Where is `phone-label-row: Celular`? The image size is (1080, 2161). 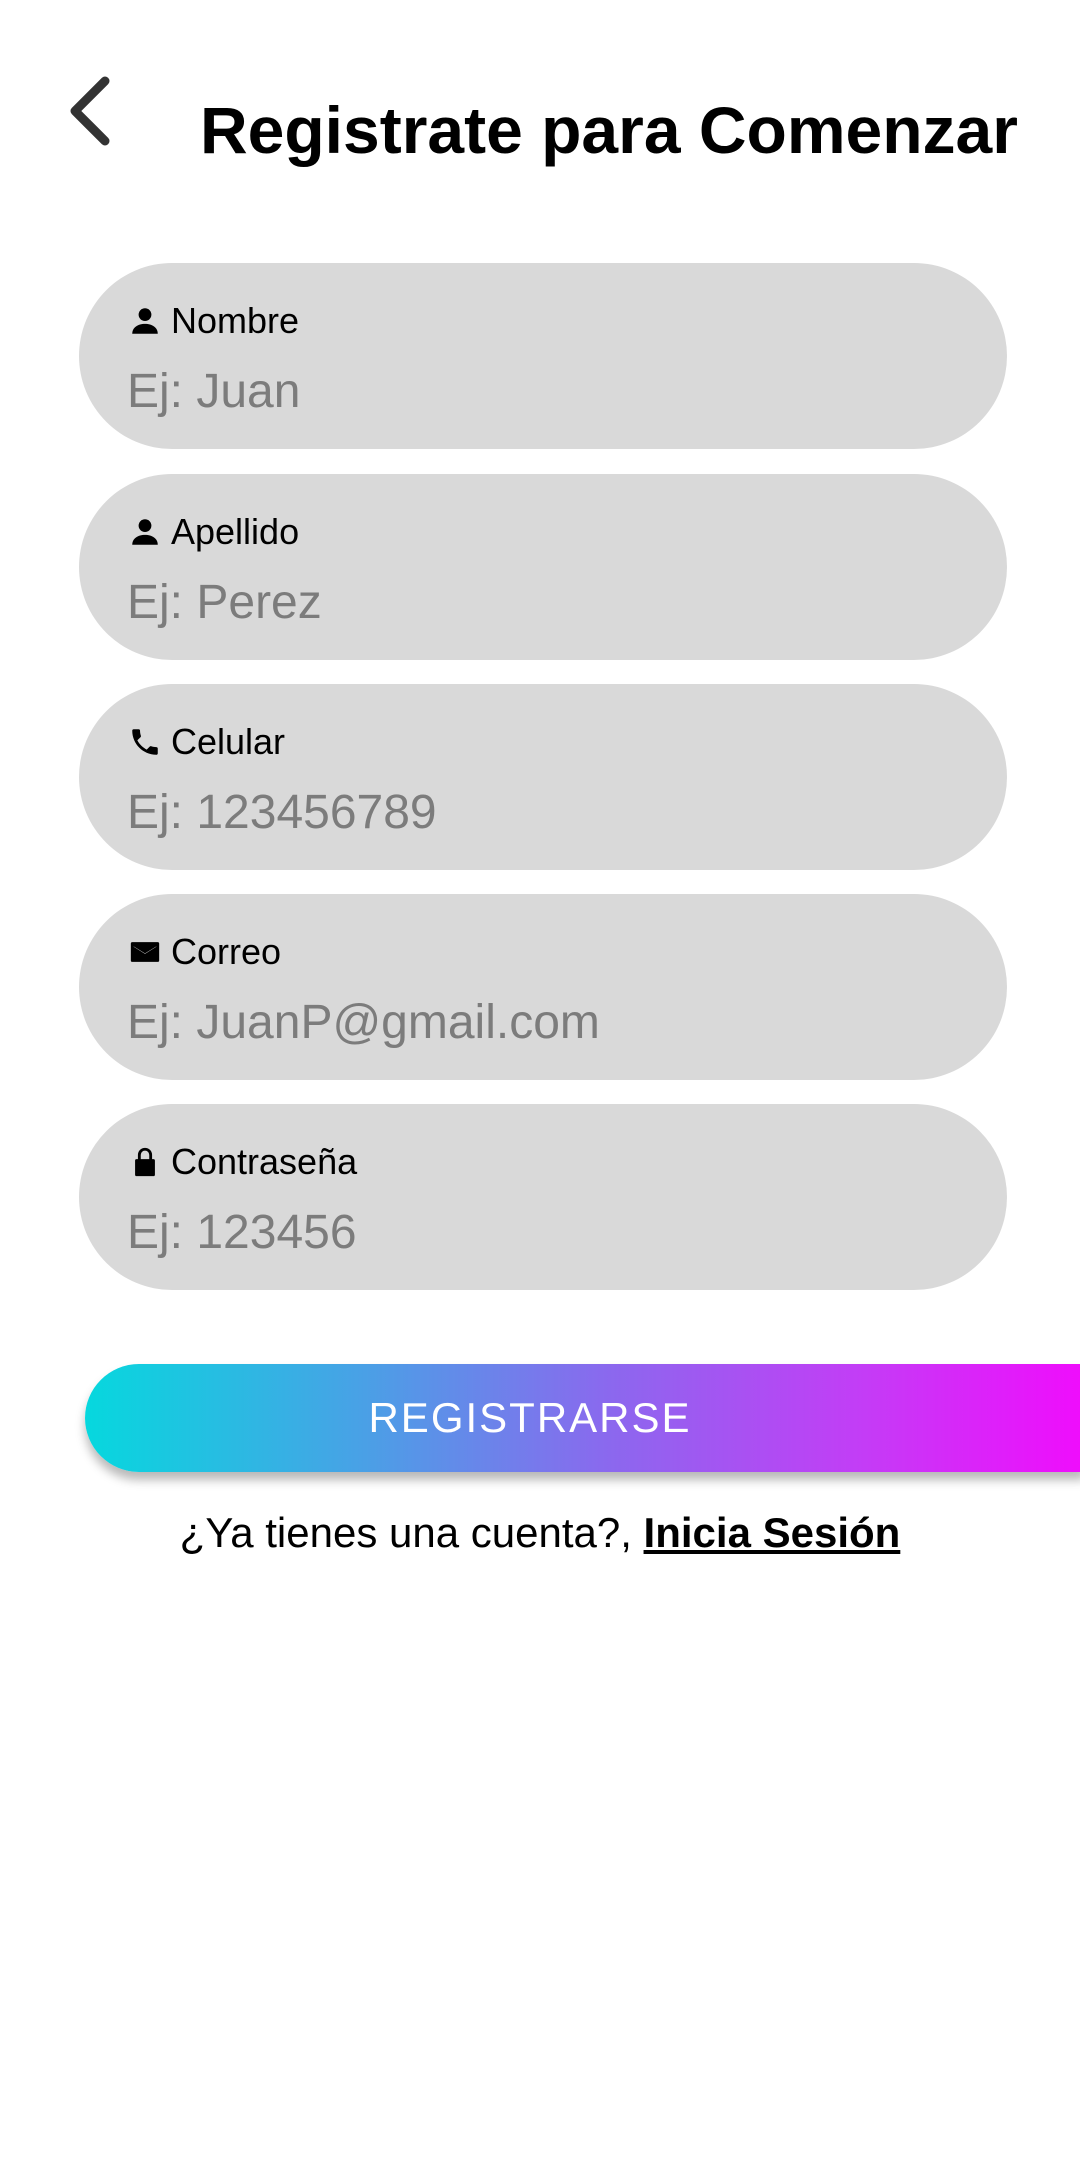
phone-label-row: Celular is located at coordinates (206, 742).